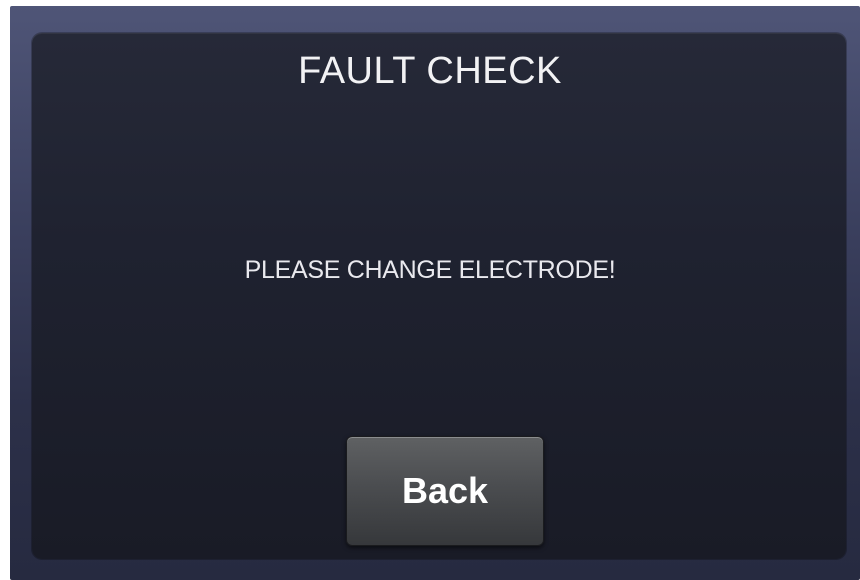 Image resolution: width=860 pixels, height=580 pixels. What do you see at coordinates (430, 270) in the screenshot?
I see `fault-message: PLEASE CHANGE ELECTRODE!` at bounding box center [430, 270].